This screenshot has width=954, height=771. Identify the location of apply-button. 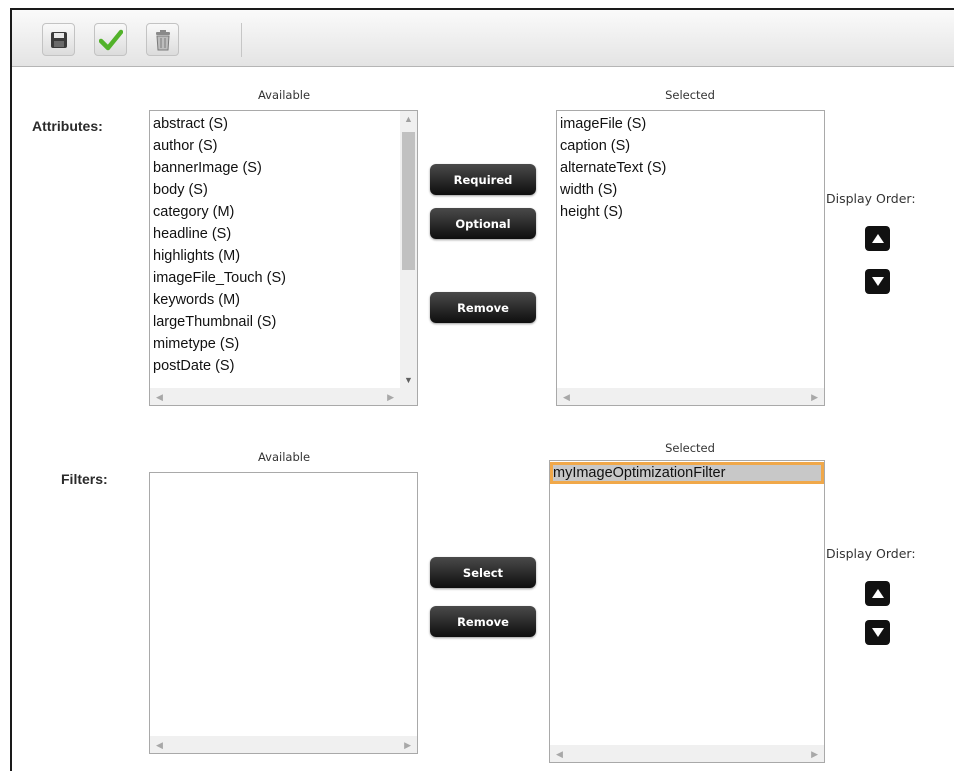
(110, 39).